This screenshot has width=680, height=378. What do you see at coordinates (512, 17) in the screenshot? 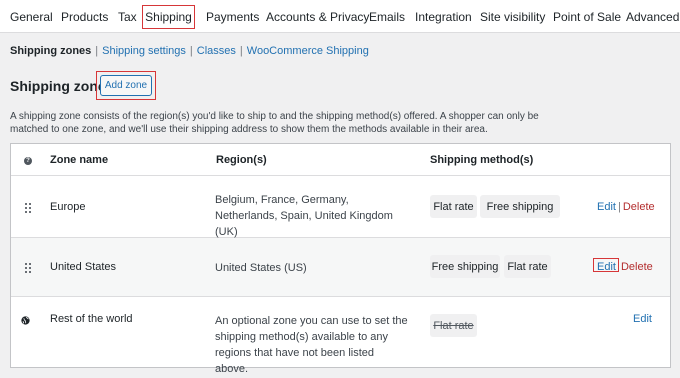
I see `tab-site-visibility: Site visibility` at bounding box center [512, 17].